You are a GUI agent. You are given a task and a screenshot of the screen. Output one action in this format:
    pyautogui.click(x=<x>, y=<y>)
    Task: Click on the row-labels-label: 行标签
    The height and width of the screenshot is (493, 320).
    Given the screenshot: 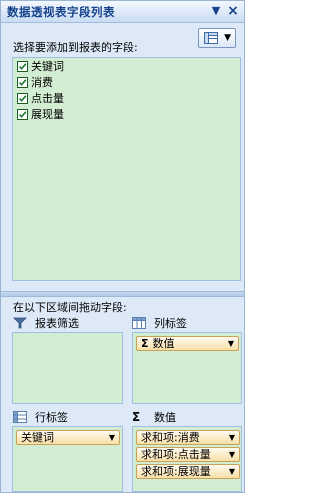 What is the action you would take?
    pyautogui.click(x=51, y=417)
    